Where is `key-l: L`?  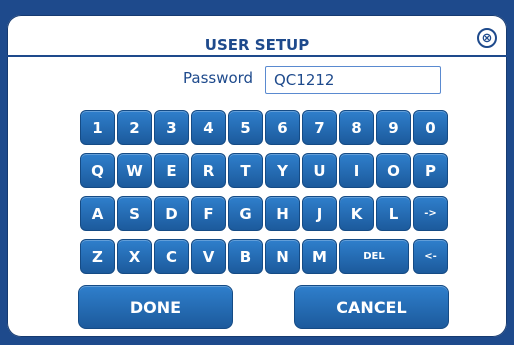 key-l: L is located at coordinates (393, 213).